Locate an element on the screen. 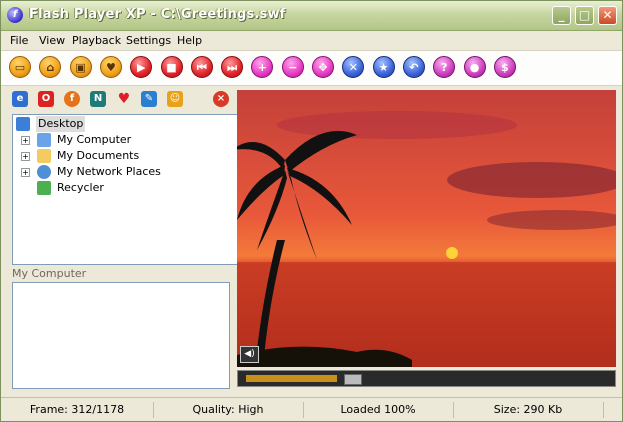  status-quality: Quality: High is located at coordinates (228, 410).